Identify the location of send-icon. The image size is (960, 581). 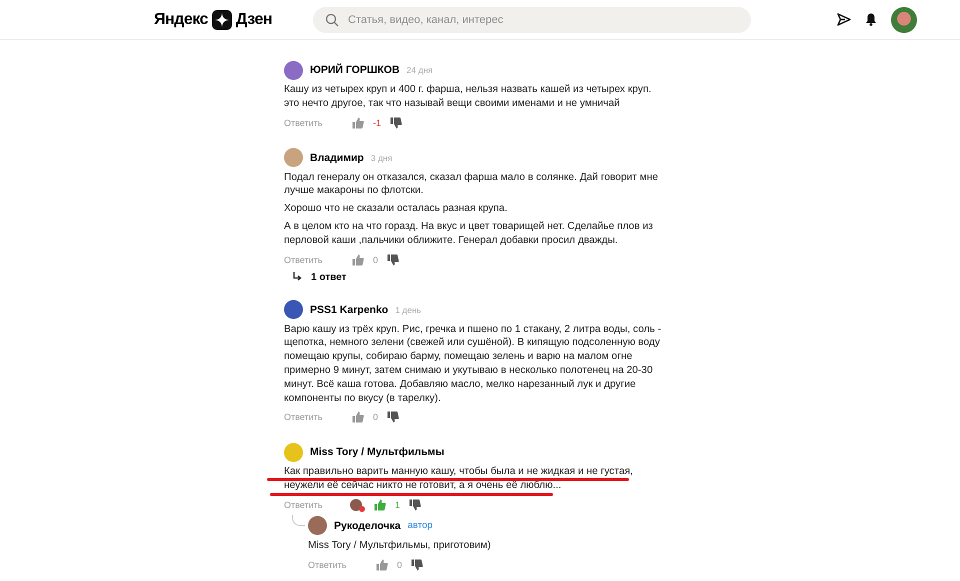
(844, 19).